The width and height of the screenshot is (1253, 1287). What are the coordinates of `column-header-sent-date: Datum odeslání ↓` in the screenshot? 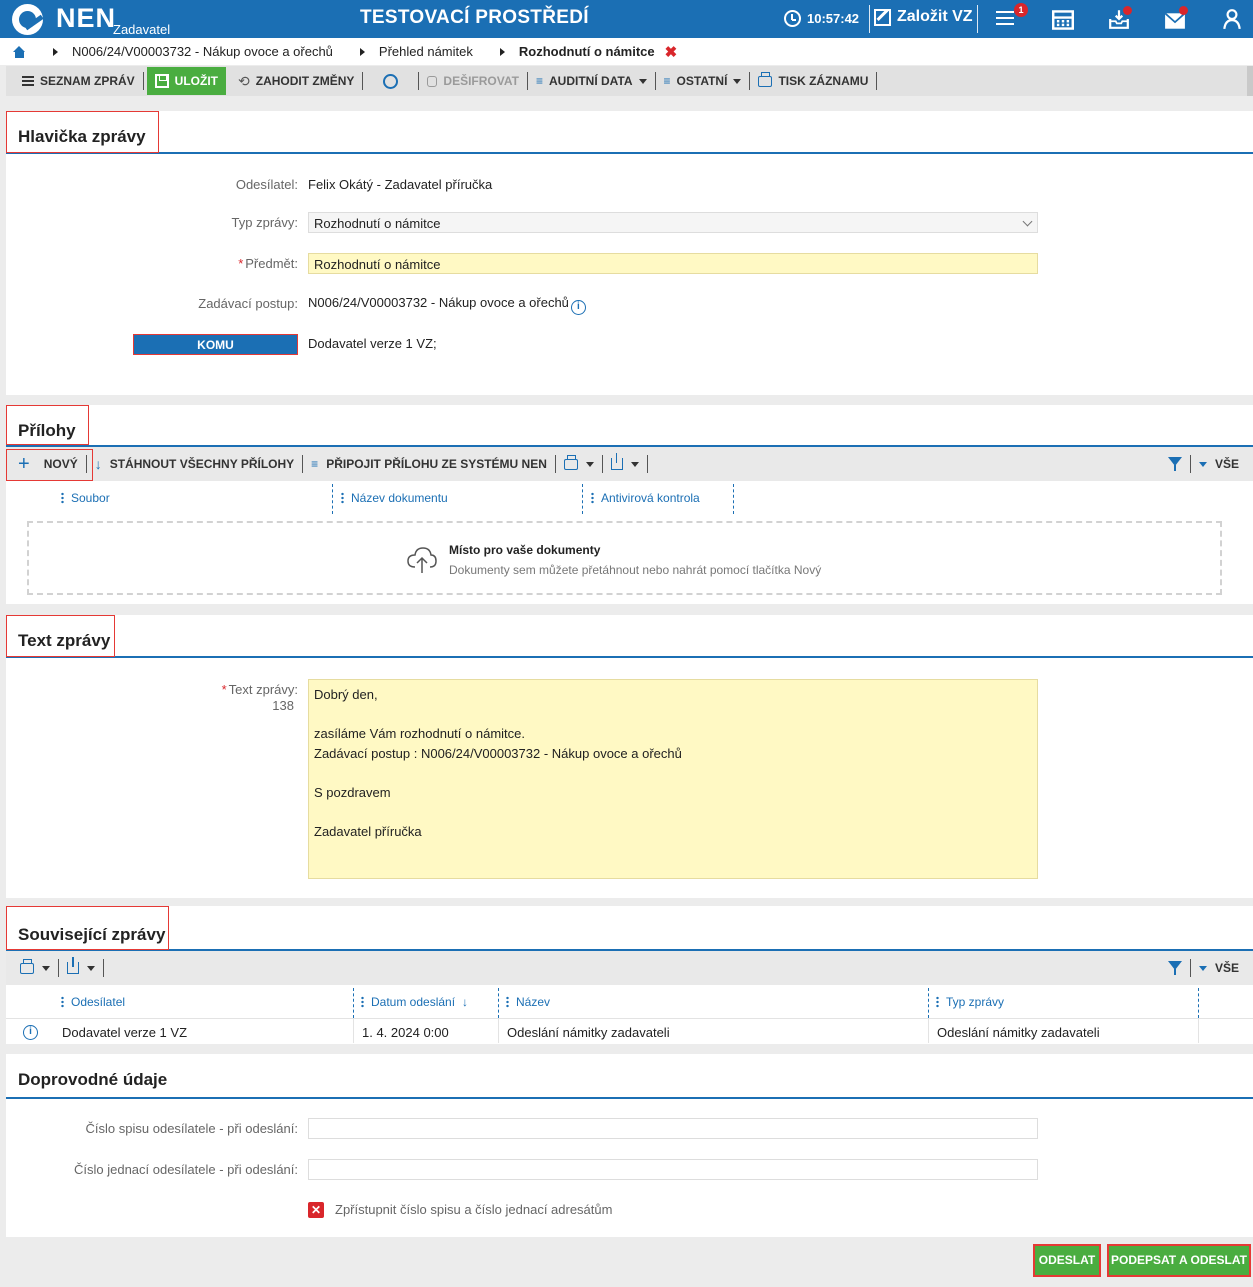 It's located at (414, 1002).